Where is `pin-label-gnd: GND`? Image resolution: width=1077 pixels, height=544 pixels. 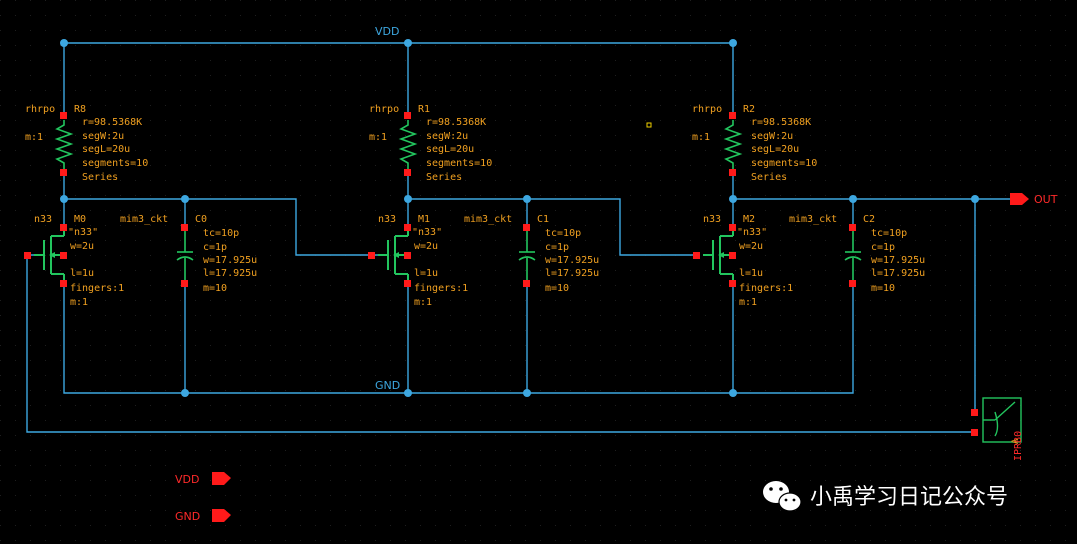 pin-label-gnd: GND is located at coordinates (187, 516).